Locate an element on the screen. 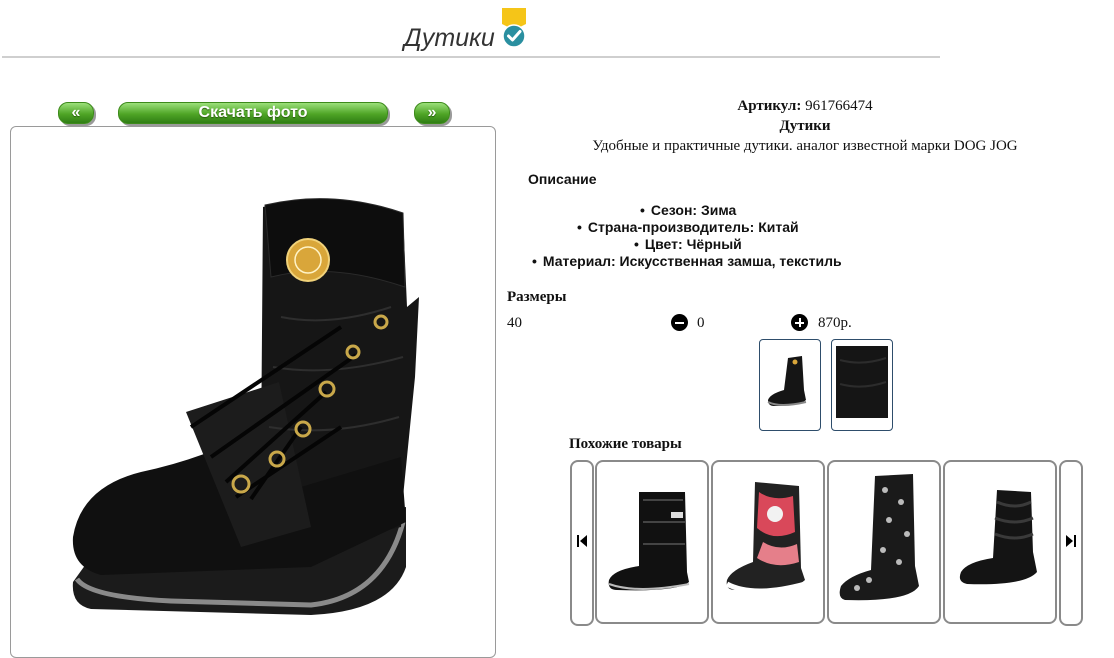 The height and width of the screenshot is (658, 1114). next-photo-button: » is located at coordinates (432, 113).